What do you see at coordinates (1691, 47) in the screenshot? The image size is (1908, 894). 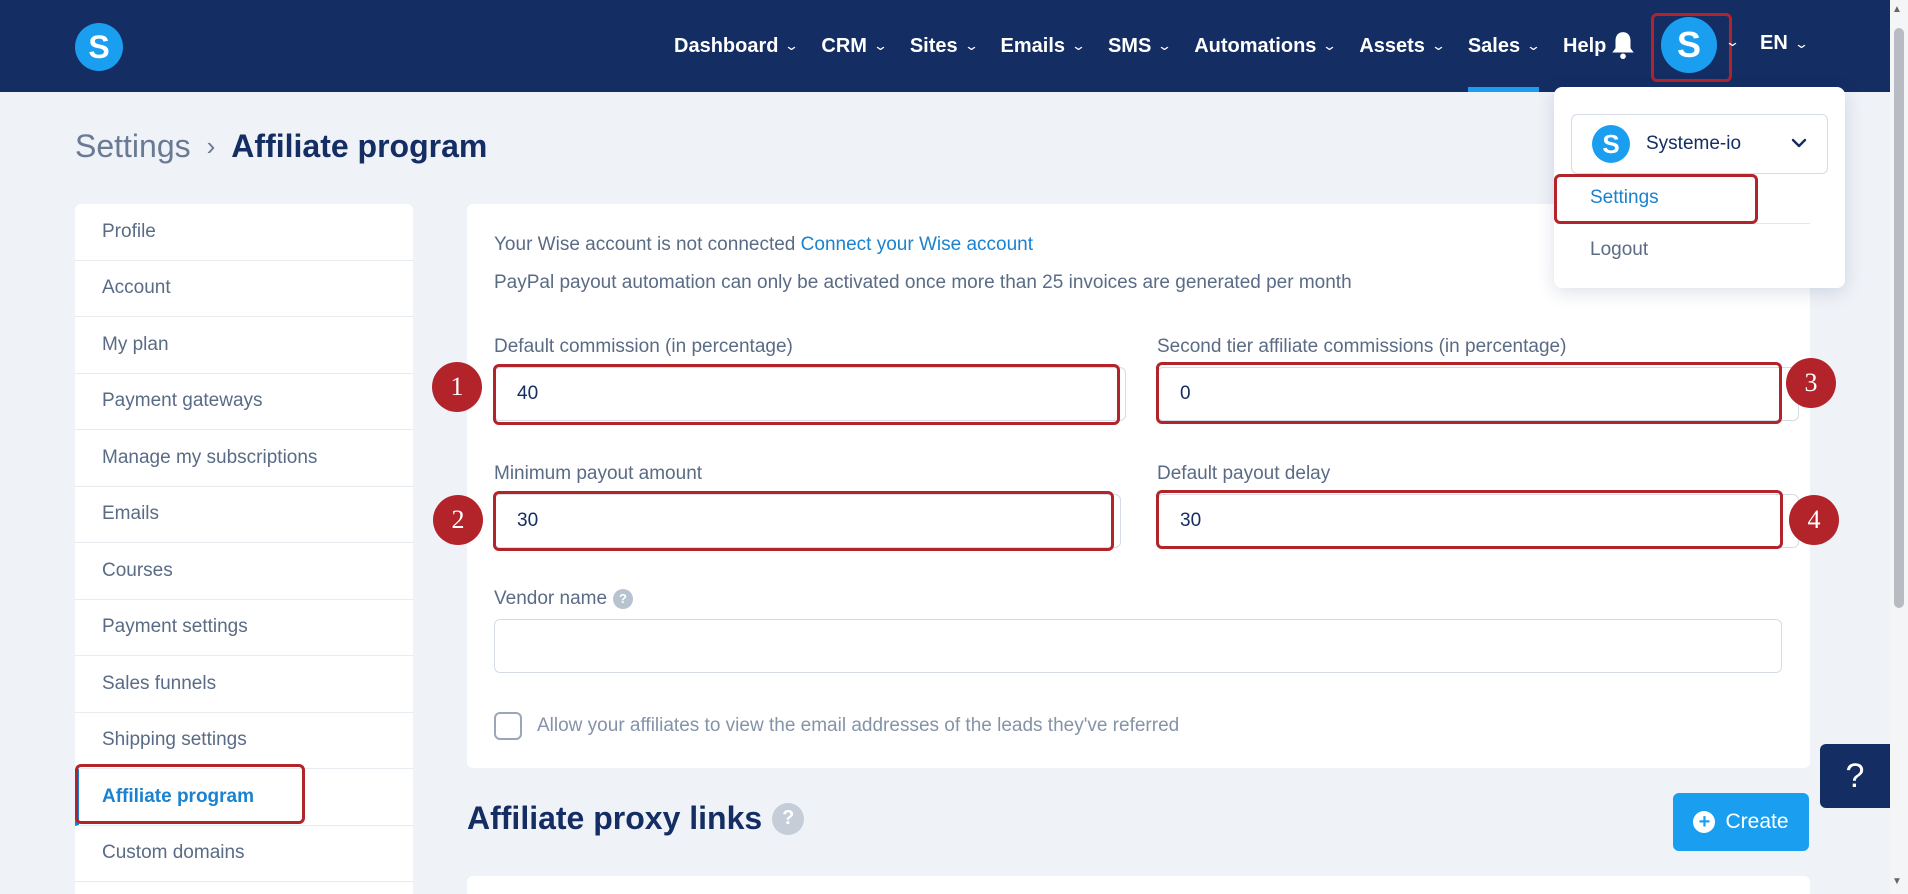 I see `avatar-highlight` at bounding box center [1691, 47].